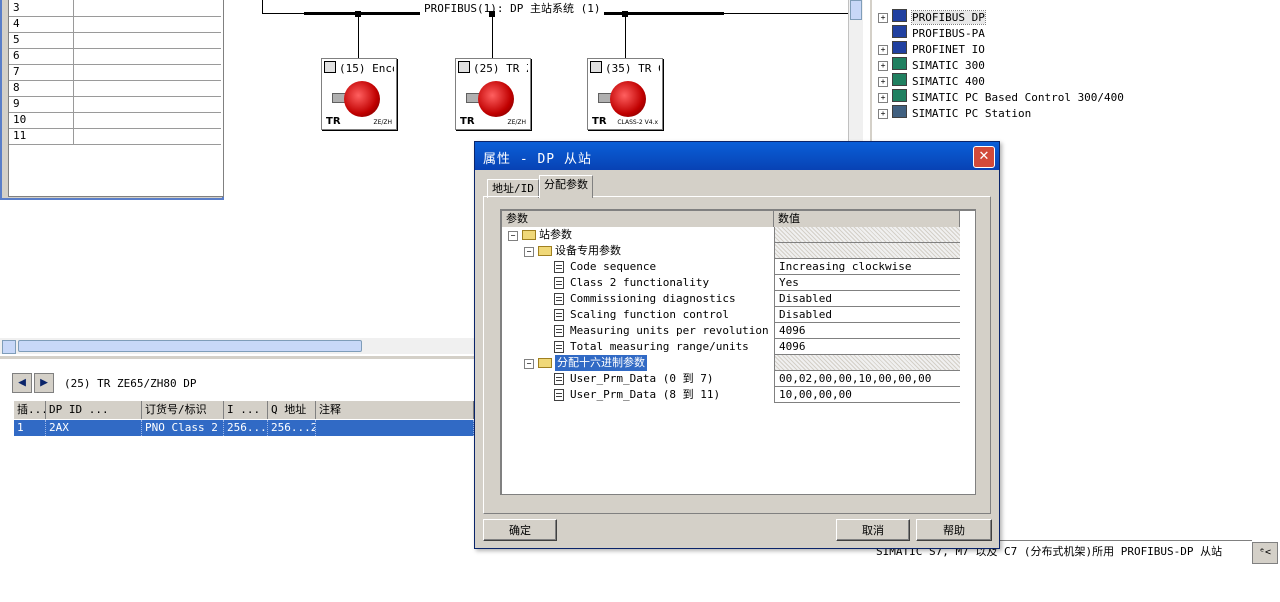 Image resolution: width=1280 pixels, height=602 pixels. Describe the element at coordinates (731, 331) in the screenshot. I see `parameter-row: Measuring units per revolution 4096` at that location.